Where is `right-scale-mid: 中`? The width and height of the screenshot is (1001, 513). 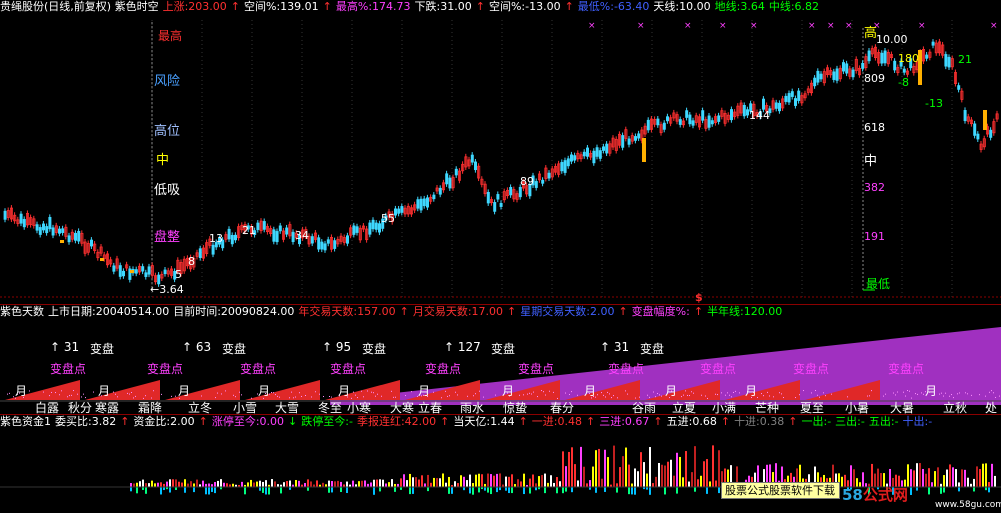
right-scale-mid: 中 is located at coordinates (870, 159).